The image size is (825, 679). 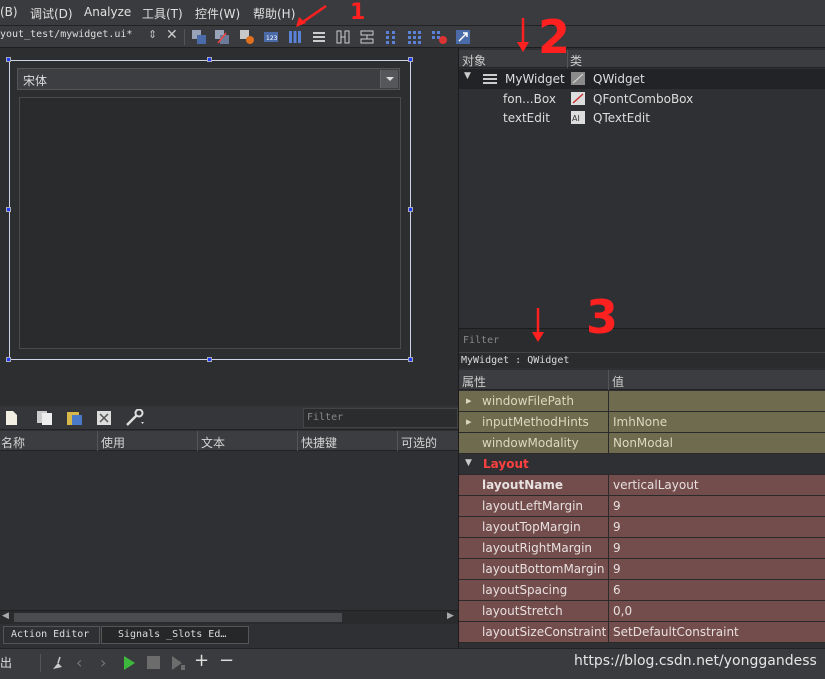 What do you see at coordinates (162, 13) in the screenshot?
I see `menu-tools: 工具(T)` at bounding box center [162, 13].